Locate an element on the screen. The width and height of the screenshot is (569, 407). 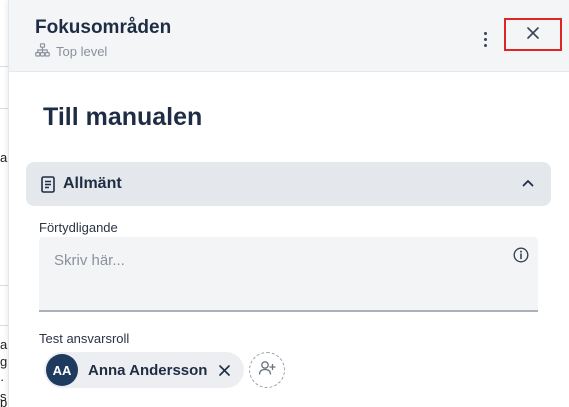
panel-subtitle-label: Top level is located at coordinates (82, 51).